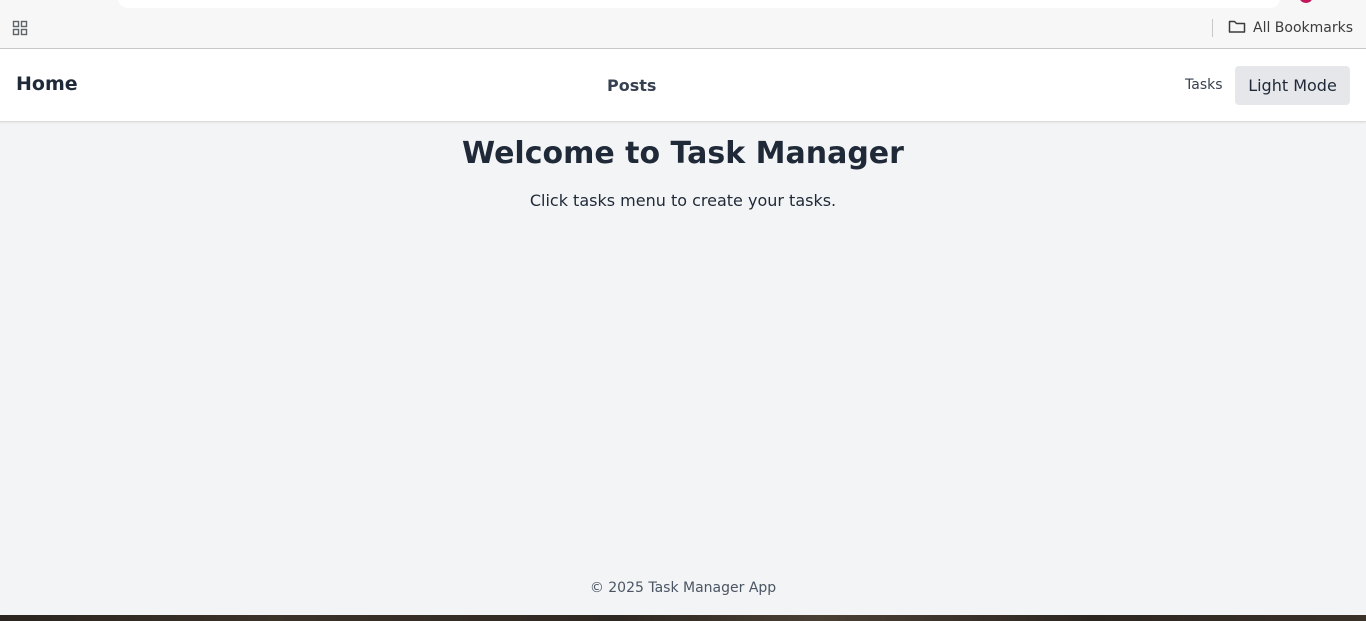 The width and height of the screenshot is (1366, 621). I want to click on nav-posts-link: Posts, so click(631, 85).